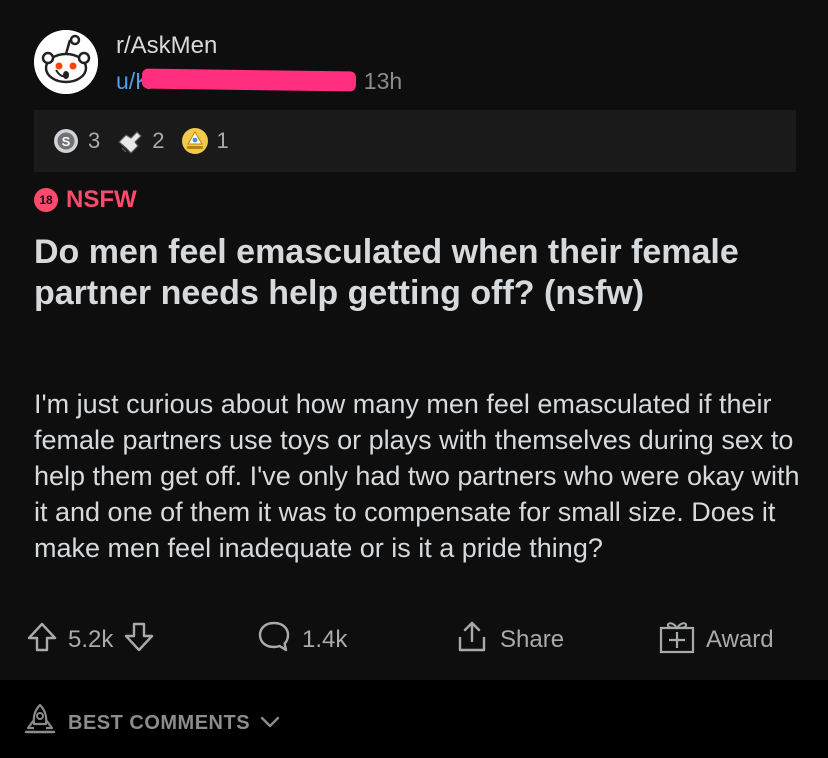  I want to click on share-icon, so click(472, 640).